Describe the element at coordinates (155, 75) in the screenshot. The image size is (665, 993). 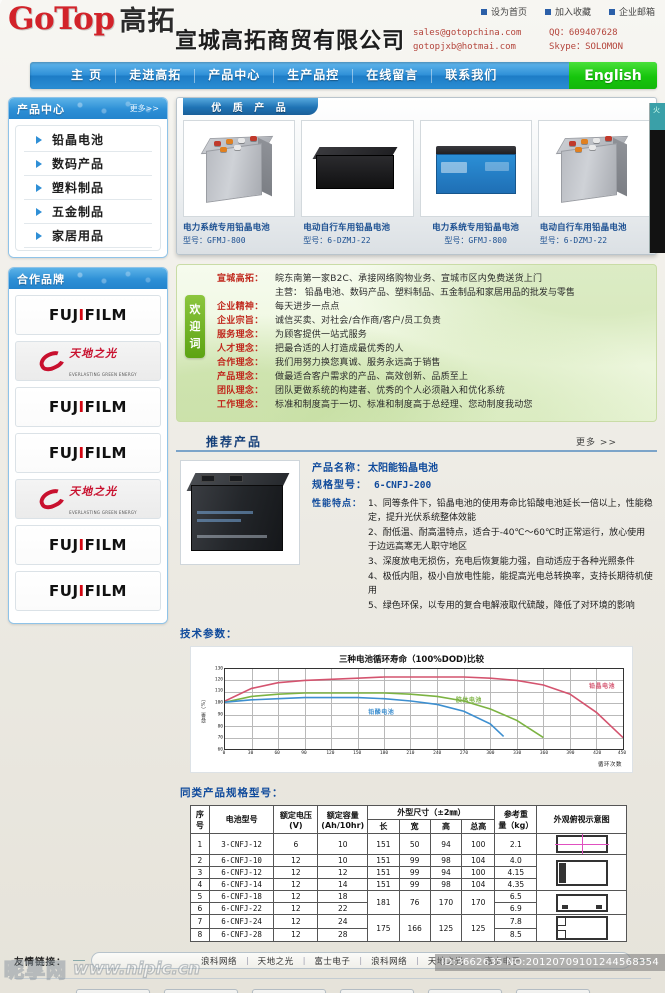
I see `nav-item-about: 走进高拓` at that location.